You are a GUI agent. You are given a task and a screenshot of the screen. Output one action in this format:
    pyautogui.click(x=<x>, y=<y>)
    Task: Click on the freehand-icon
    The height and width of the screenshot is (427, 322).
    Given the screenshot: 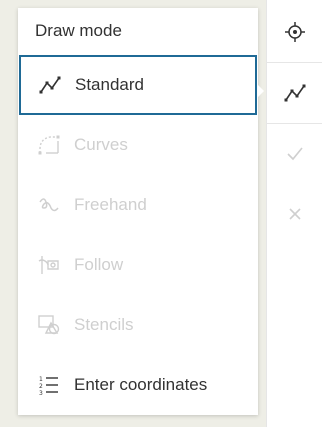 What is the action you would take?
    pyautogui.click(x=49, y=205)
    